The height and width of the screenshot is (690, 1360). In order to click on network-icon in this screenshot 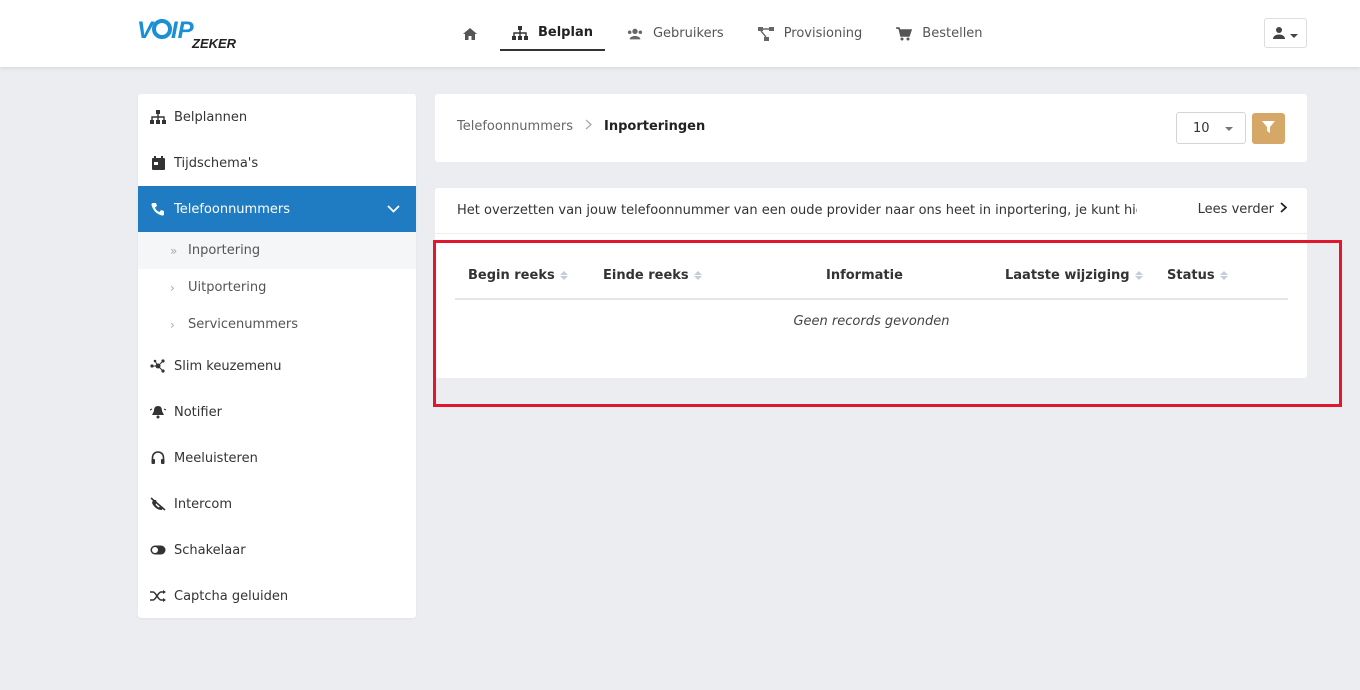, I will do `click(765, 33)`.